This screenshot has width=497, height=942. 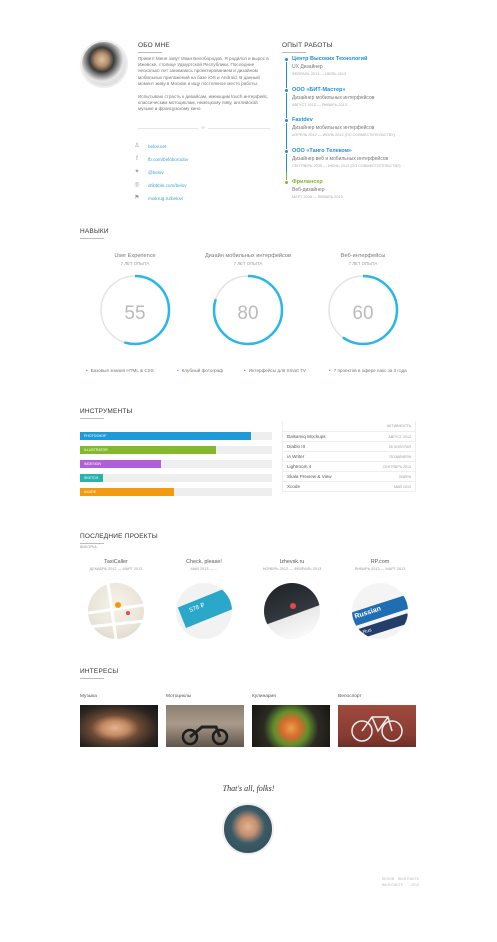 I want to click on project-name: Check, please!, so click(x=204, y=562).